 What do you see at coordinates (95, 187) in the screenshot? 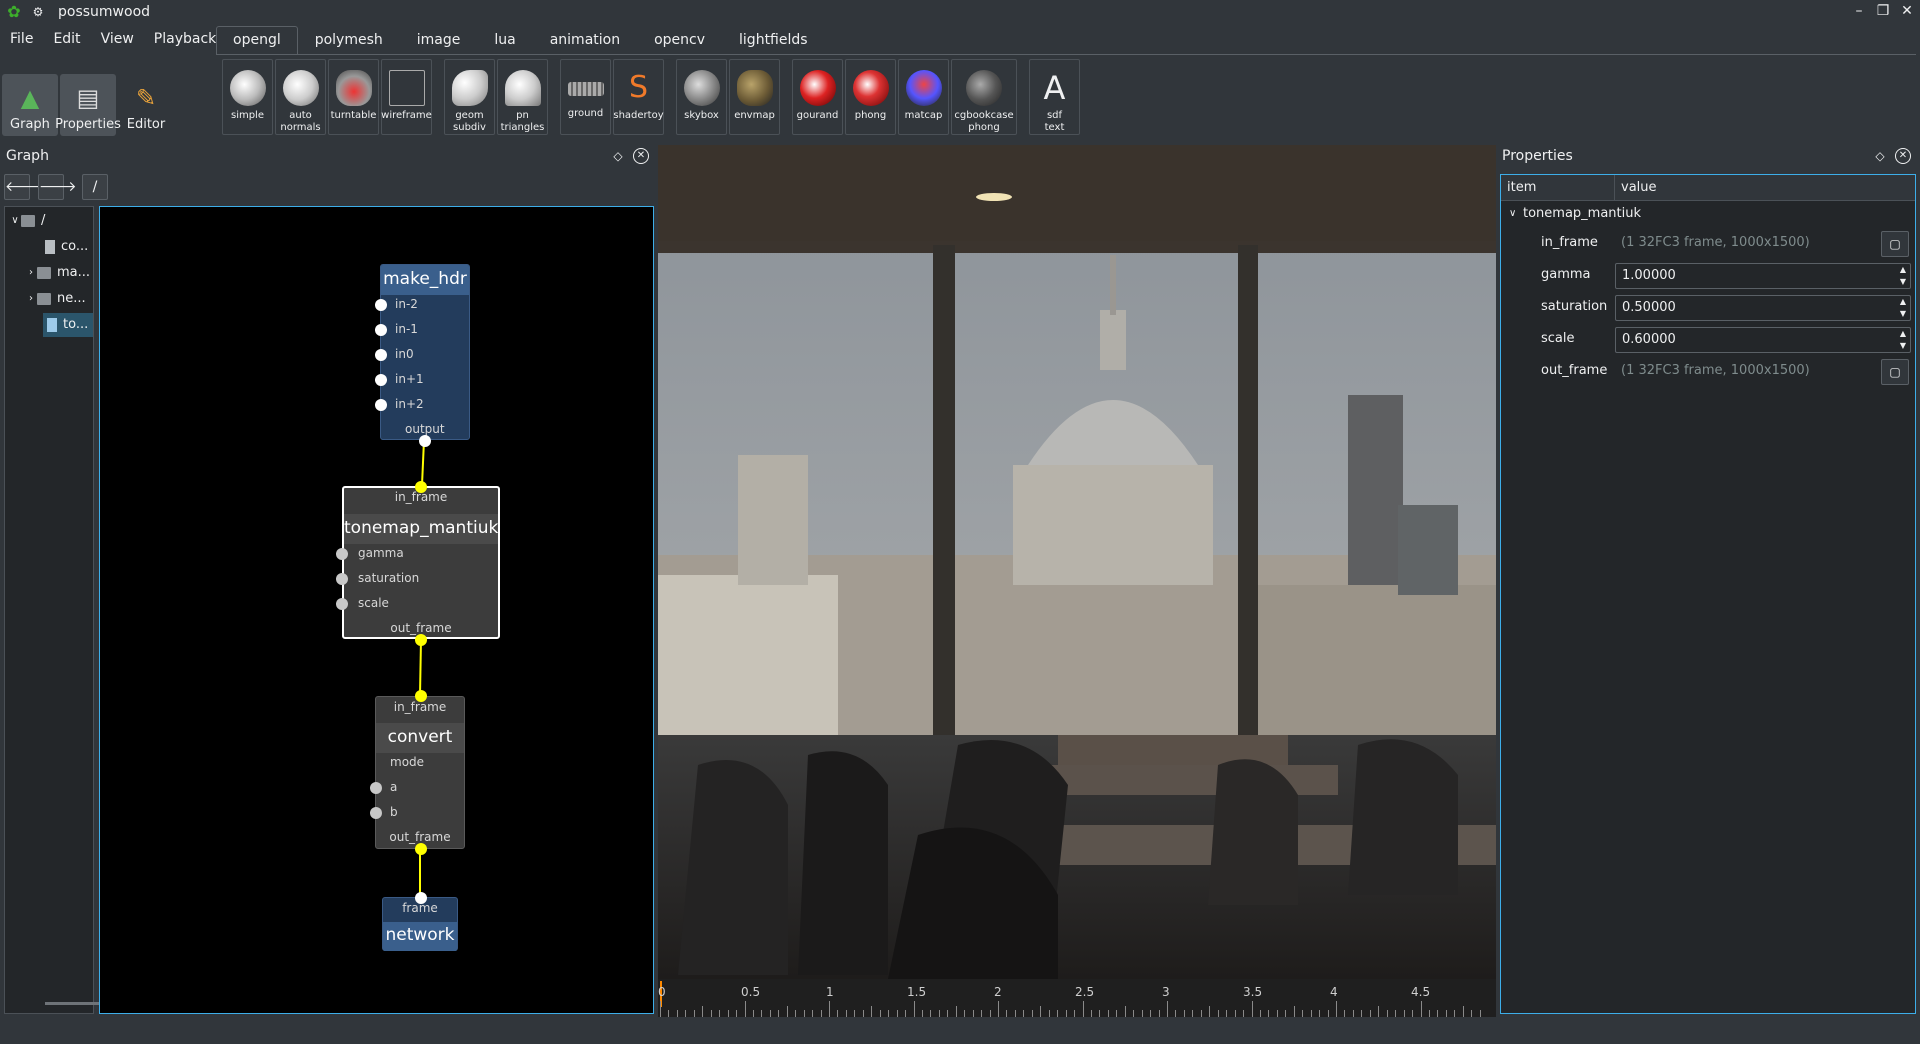
I see `path-button: /` at bounding box center [95, 187].